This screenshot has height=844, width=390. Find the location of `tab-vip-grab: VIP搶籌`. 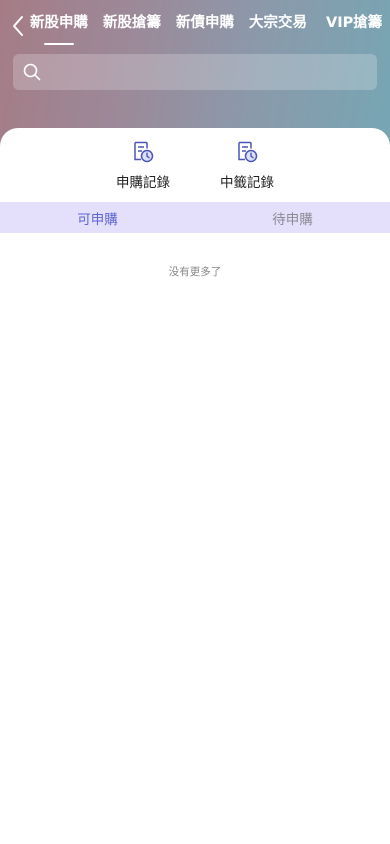

tab-vip-grab: VIP搶籌 is located at coordinates (354, 23).